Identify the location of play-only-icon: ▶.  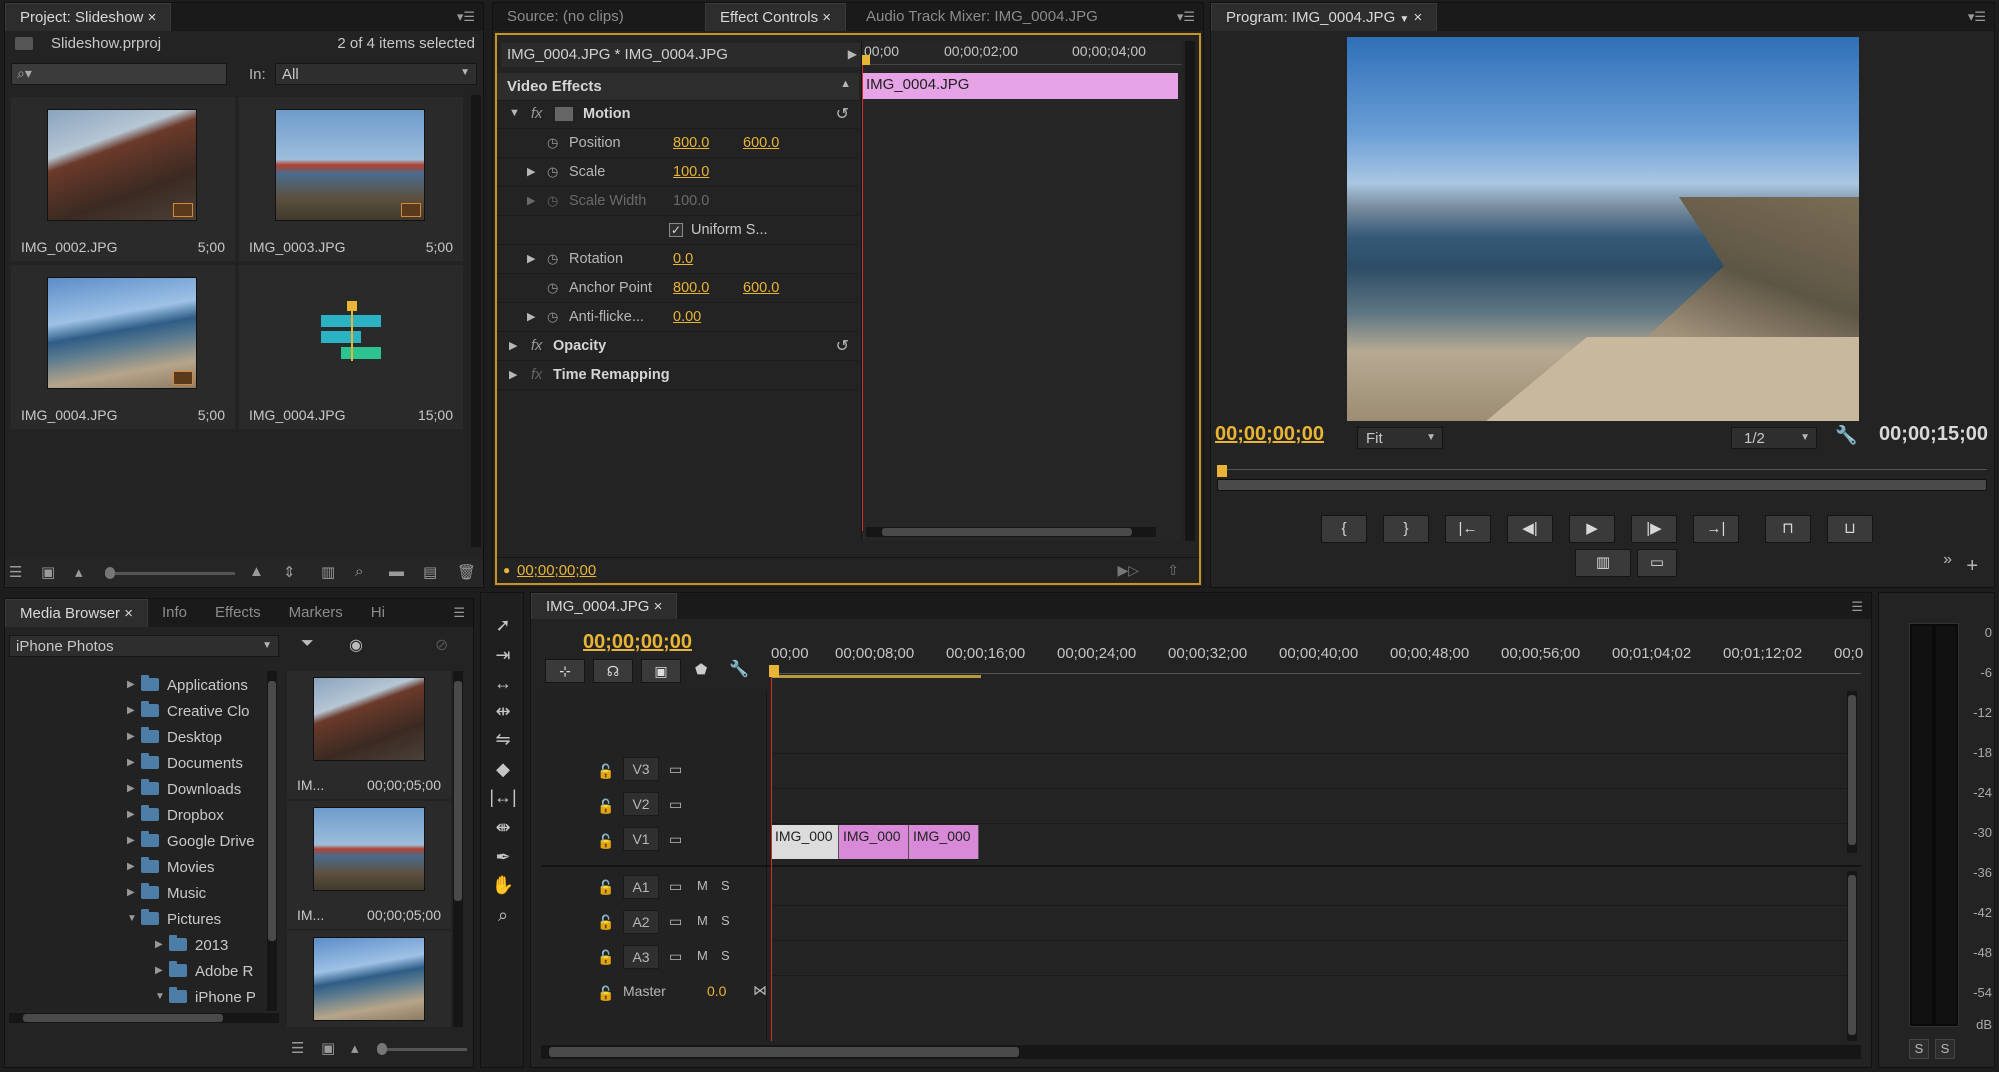
(852, 54).